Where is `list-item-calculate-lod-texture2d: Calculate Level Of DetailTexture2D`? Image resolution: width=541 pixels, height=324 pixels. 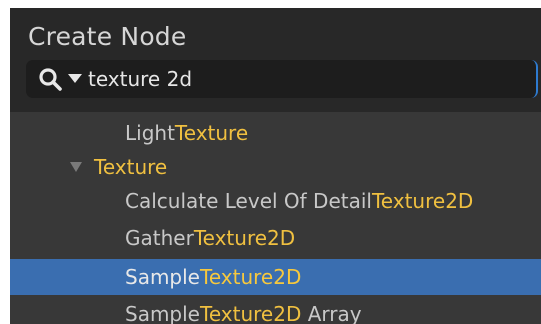
list-item-calculate-lod-texture2d: Calculate Level Of DetailTexture2D is located at coordinates (275, 201).